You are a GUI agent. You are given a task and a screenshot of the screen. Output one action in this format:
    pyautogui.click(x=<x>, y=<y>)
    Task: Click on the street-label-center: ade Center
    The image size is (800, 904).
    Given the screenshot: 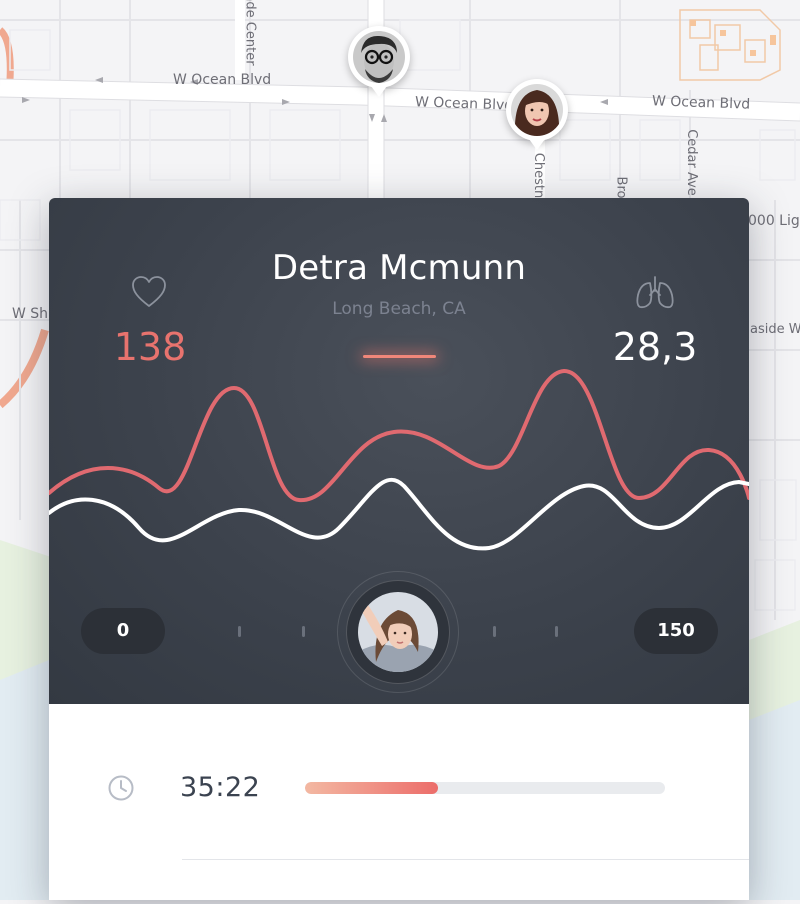 What is the action you would take?
    pyautogui.click(x=250, y=33)
    